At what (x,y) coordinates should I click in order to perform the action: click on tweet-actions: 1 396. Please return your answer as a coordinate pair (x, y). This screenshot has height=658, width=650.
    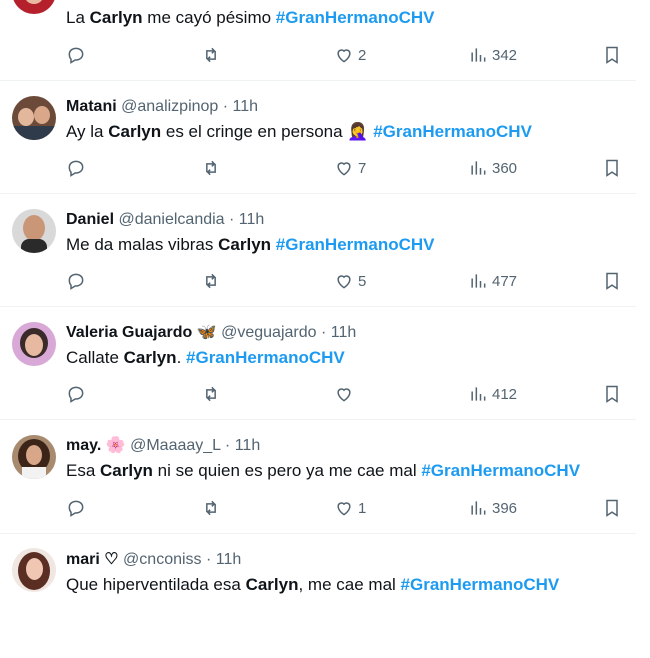
    Looking at the image, I should click on (346, 508).